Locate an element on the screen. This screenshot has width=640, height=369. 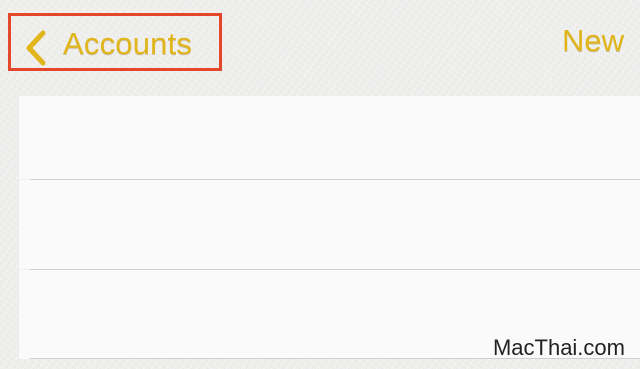
back-to-accounts-button: Accounts is located at coordinates (115, 42).